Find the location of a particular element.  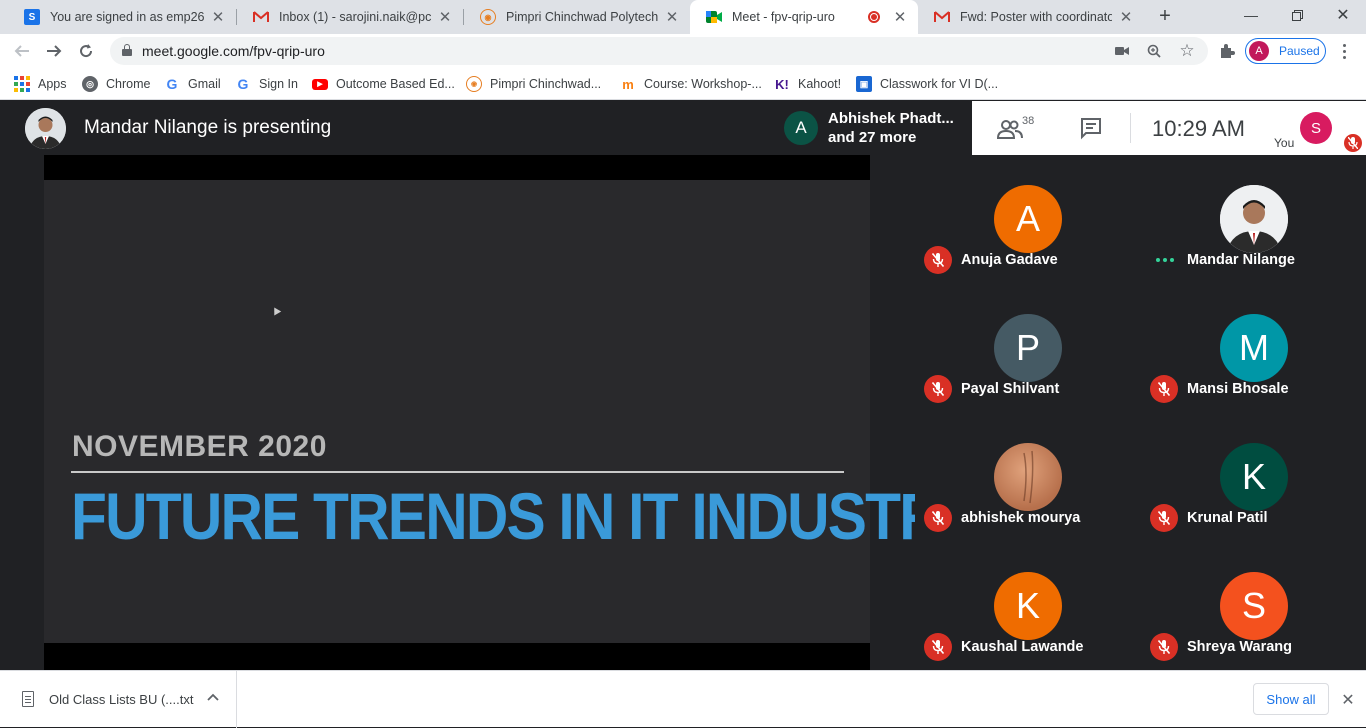

participant-name: Shreya Warang is located at coordinates (1240, 647).